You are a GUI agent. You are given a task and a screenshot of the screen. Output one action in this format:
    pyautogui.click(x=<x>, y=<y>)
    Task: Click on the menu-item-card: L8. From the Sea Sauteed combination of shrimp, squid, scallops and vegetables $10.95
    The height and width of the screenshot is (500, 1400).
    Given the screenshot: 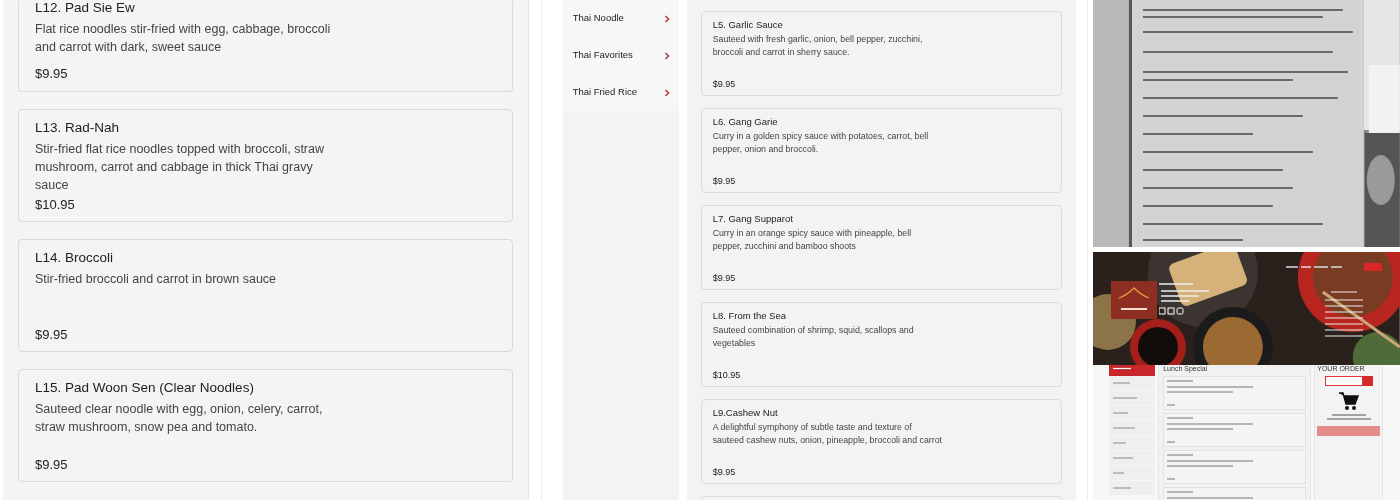 What is the action you would take?
    pyautogui.click(x=881, y=344)
    